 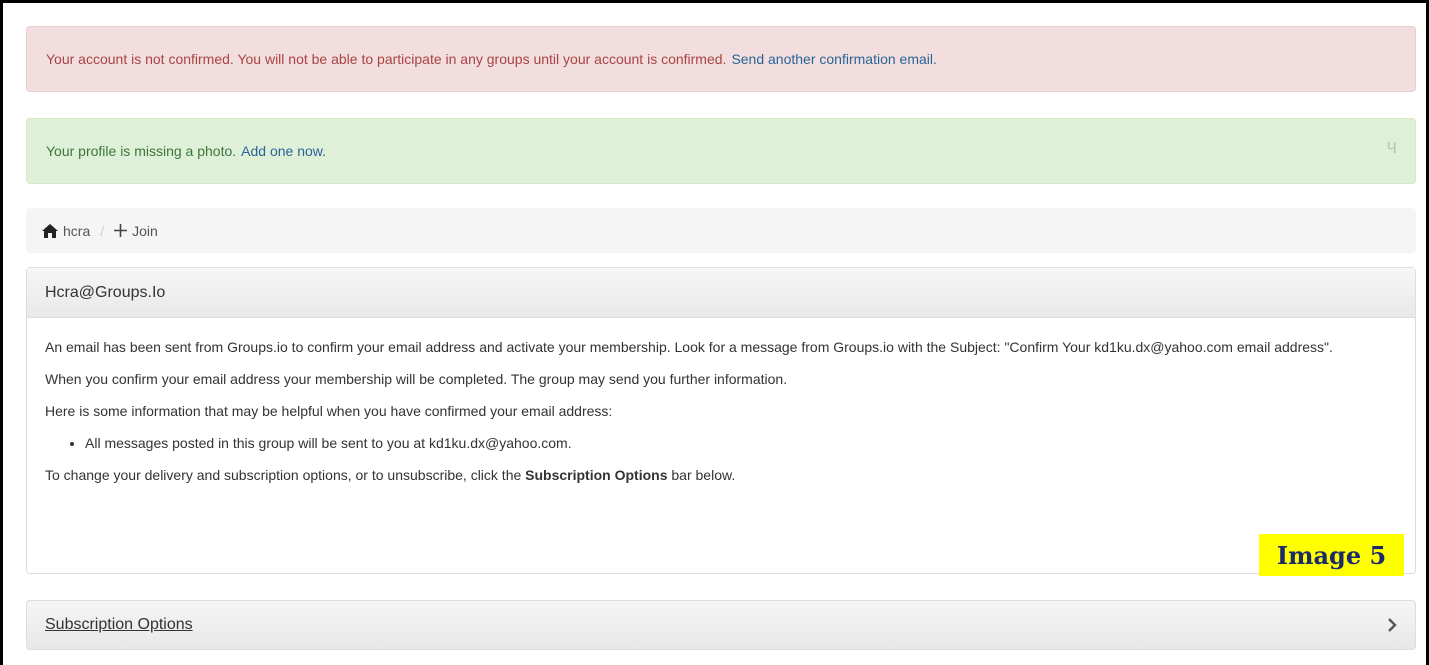 I want to click on add-photo-link: Add one now., so click(x=283, y=151).